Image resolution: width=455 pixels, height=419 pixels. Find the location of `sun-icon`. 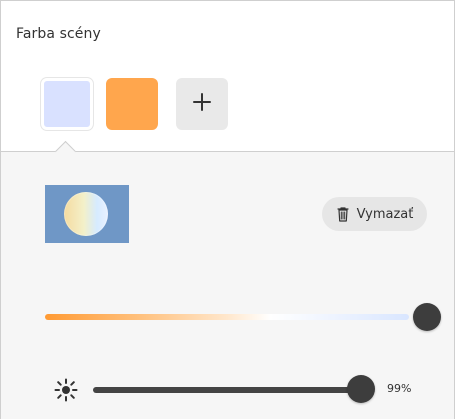

sun-icon is located at coordinates (66, 390).